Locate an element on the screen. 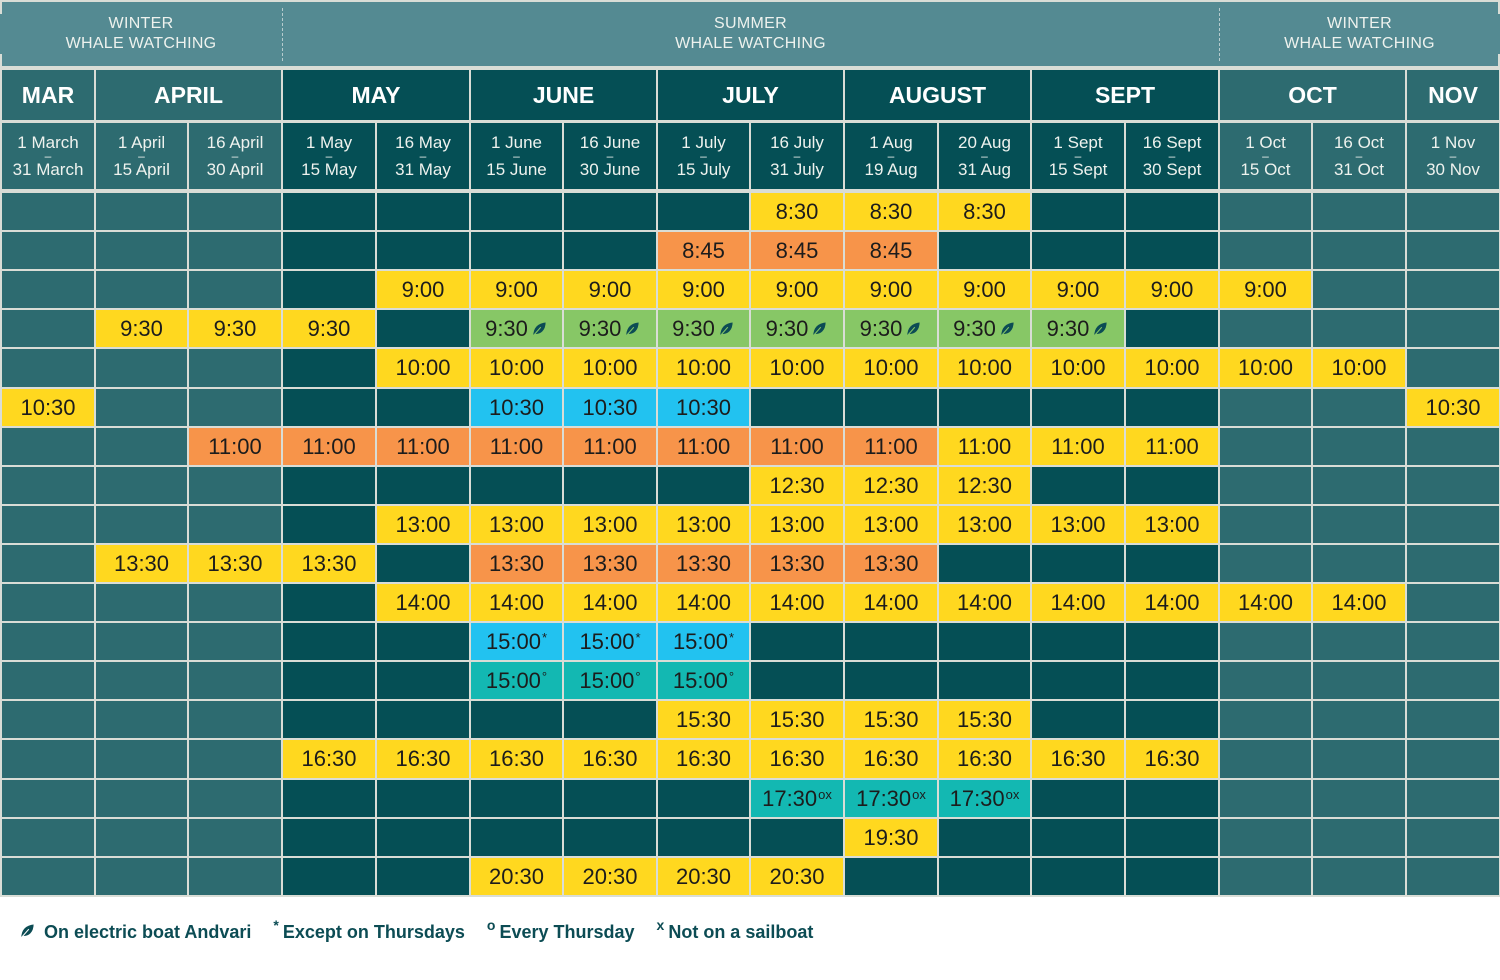 This screenshot has width=1500, height=980. period-end: 31 May is located at coordinates (423, 169).